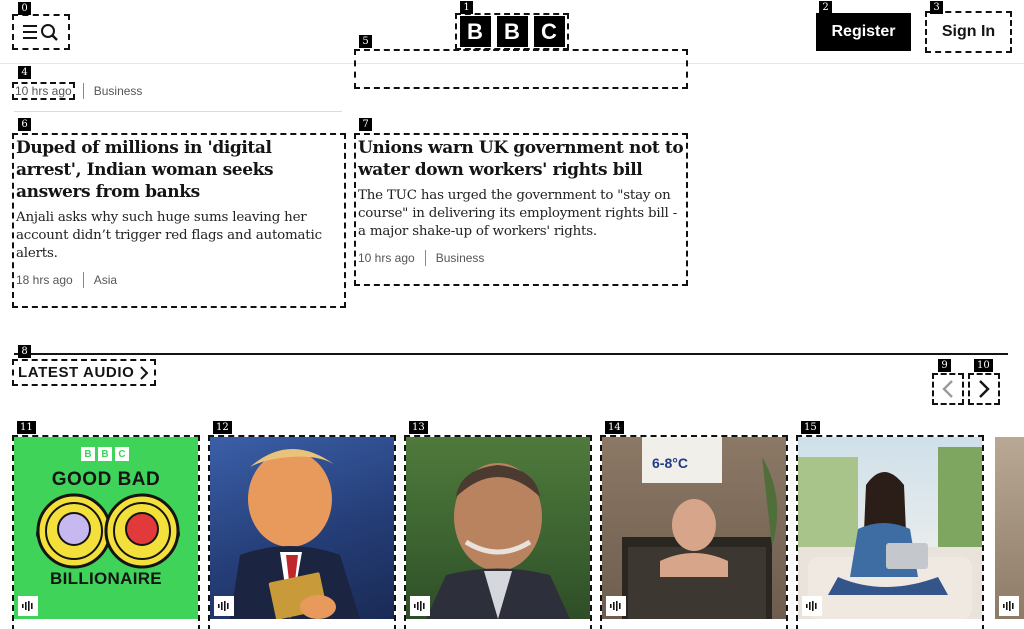 Image resolution: width=1024 pixels, height=629 pixels. I want to click on podcast-title-line: GOOD BAD, so click(106, 479).